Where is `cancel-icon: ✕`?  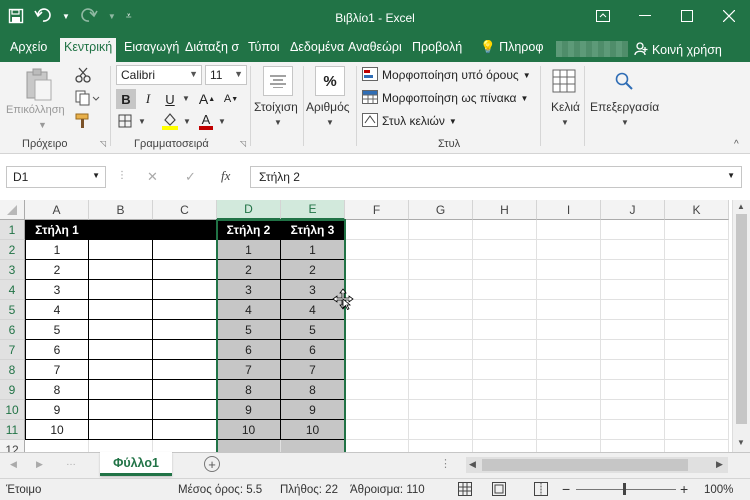
cancel-icon: ✕ is located at coordinates (152, 177).